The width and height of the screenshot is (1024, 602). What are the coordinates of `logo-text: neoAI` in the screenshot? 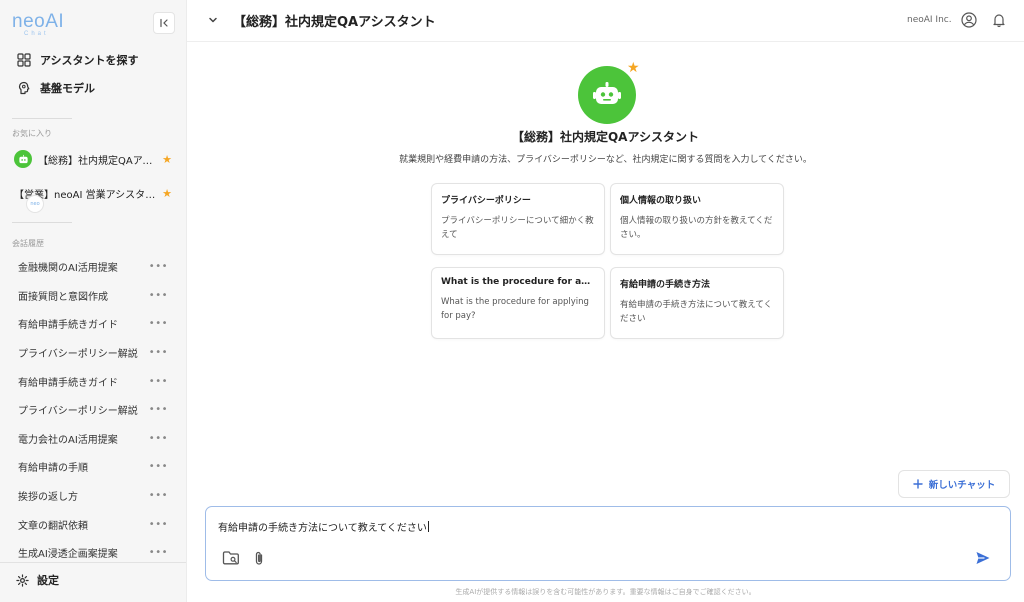 It's located at (38, 21).